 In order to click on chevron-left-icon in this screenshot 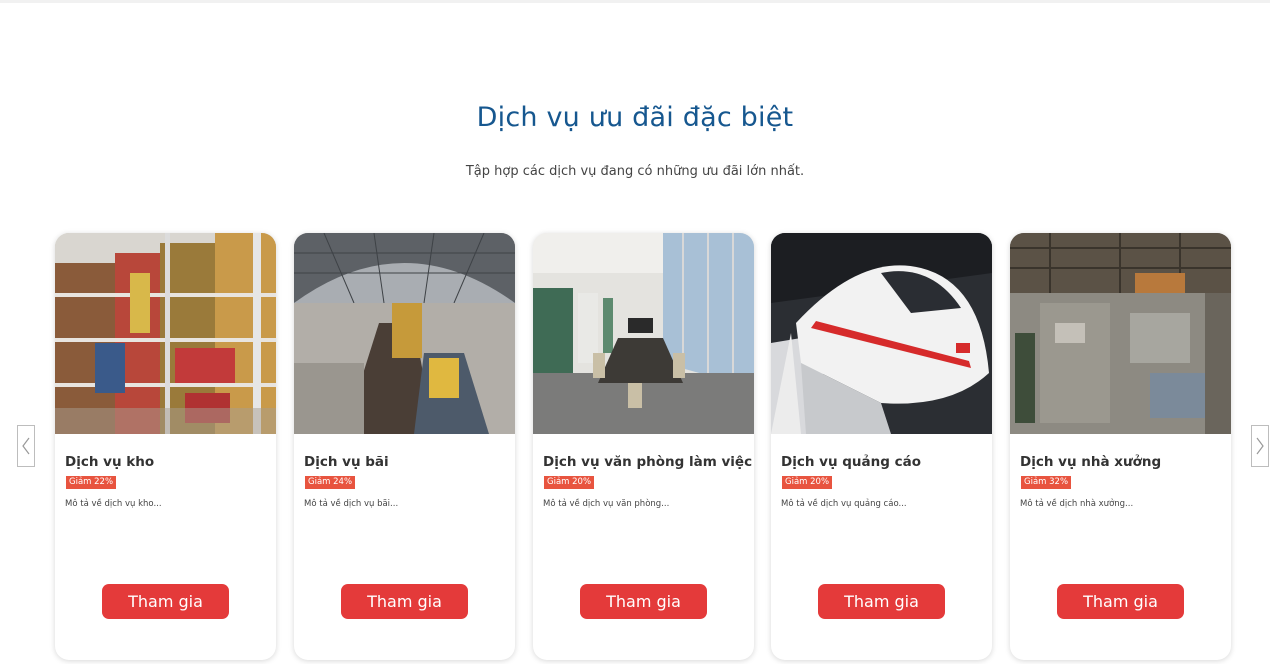, I will do `click(26, 446)`.